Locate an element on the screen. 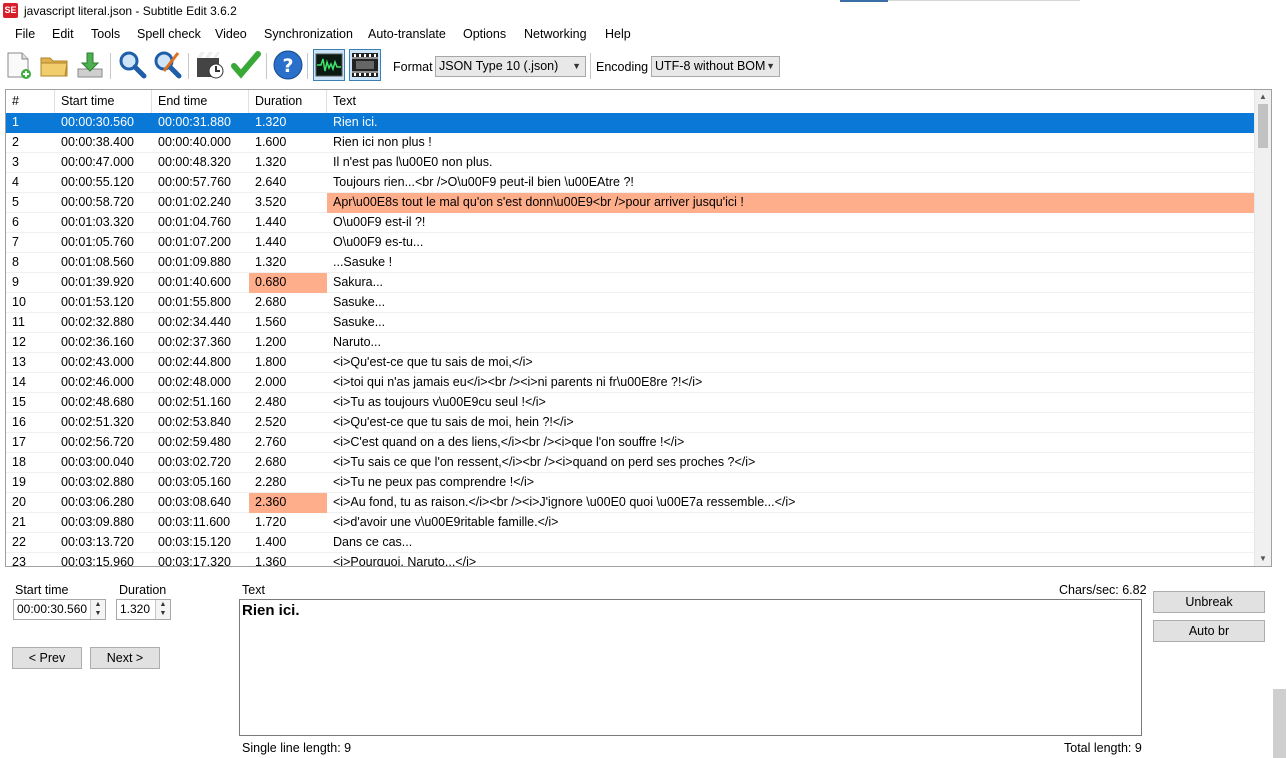 This screenshot has height=758, width=1287. menu-synchronization: Synchronization is located at coordinates (308, 34).